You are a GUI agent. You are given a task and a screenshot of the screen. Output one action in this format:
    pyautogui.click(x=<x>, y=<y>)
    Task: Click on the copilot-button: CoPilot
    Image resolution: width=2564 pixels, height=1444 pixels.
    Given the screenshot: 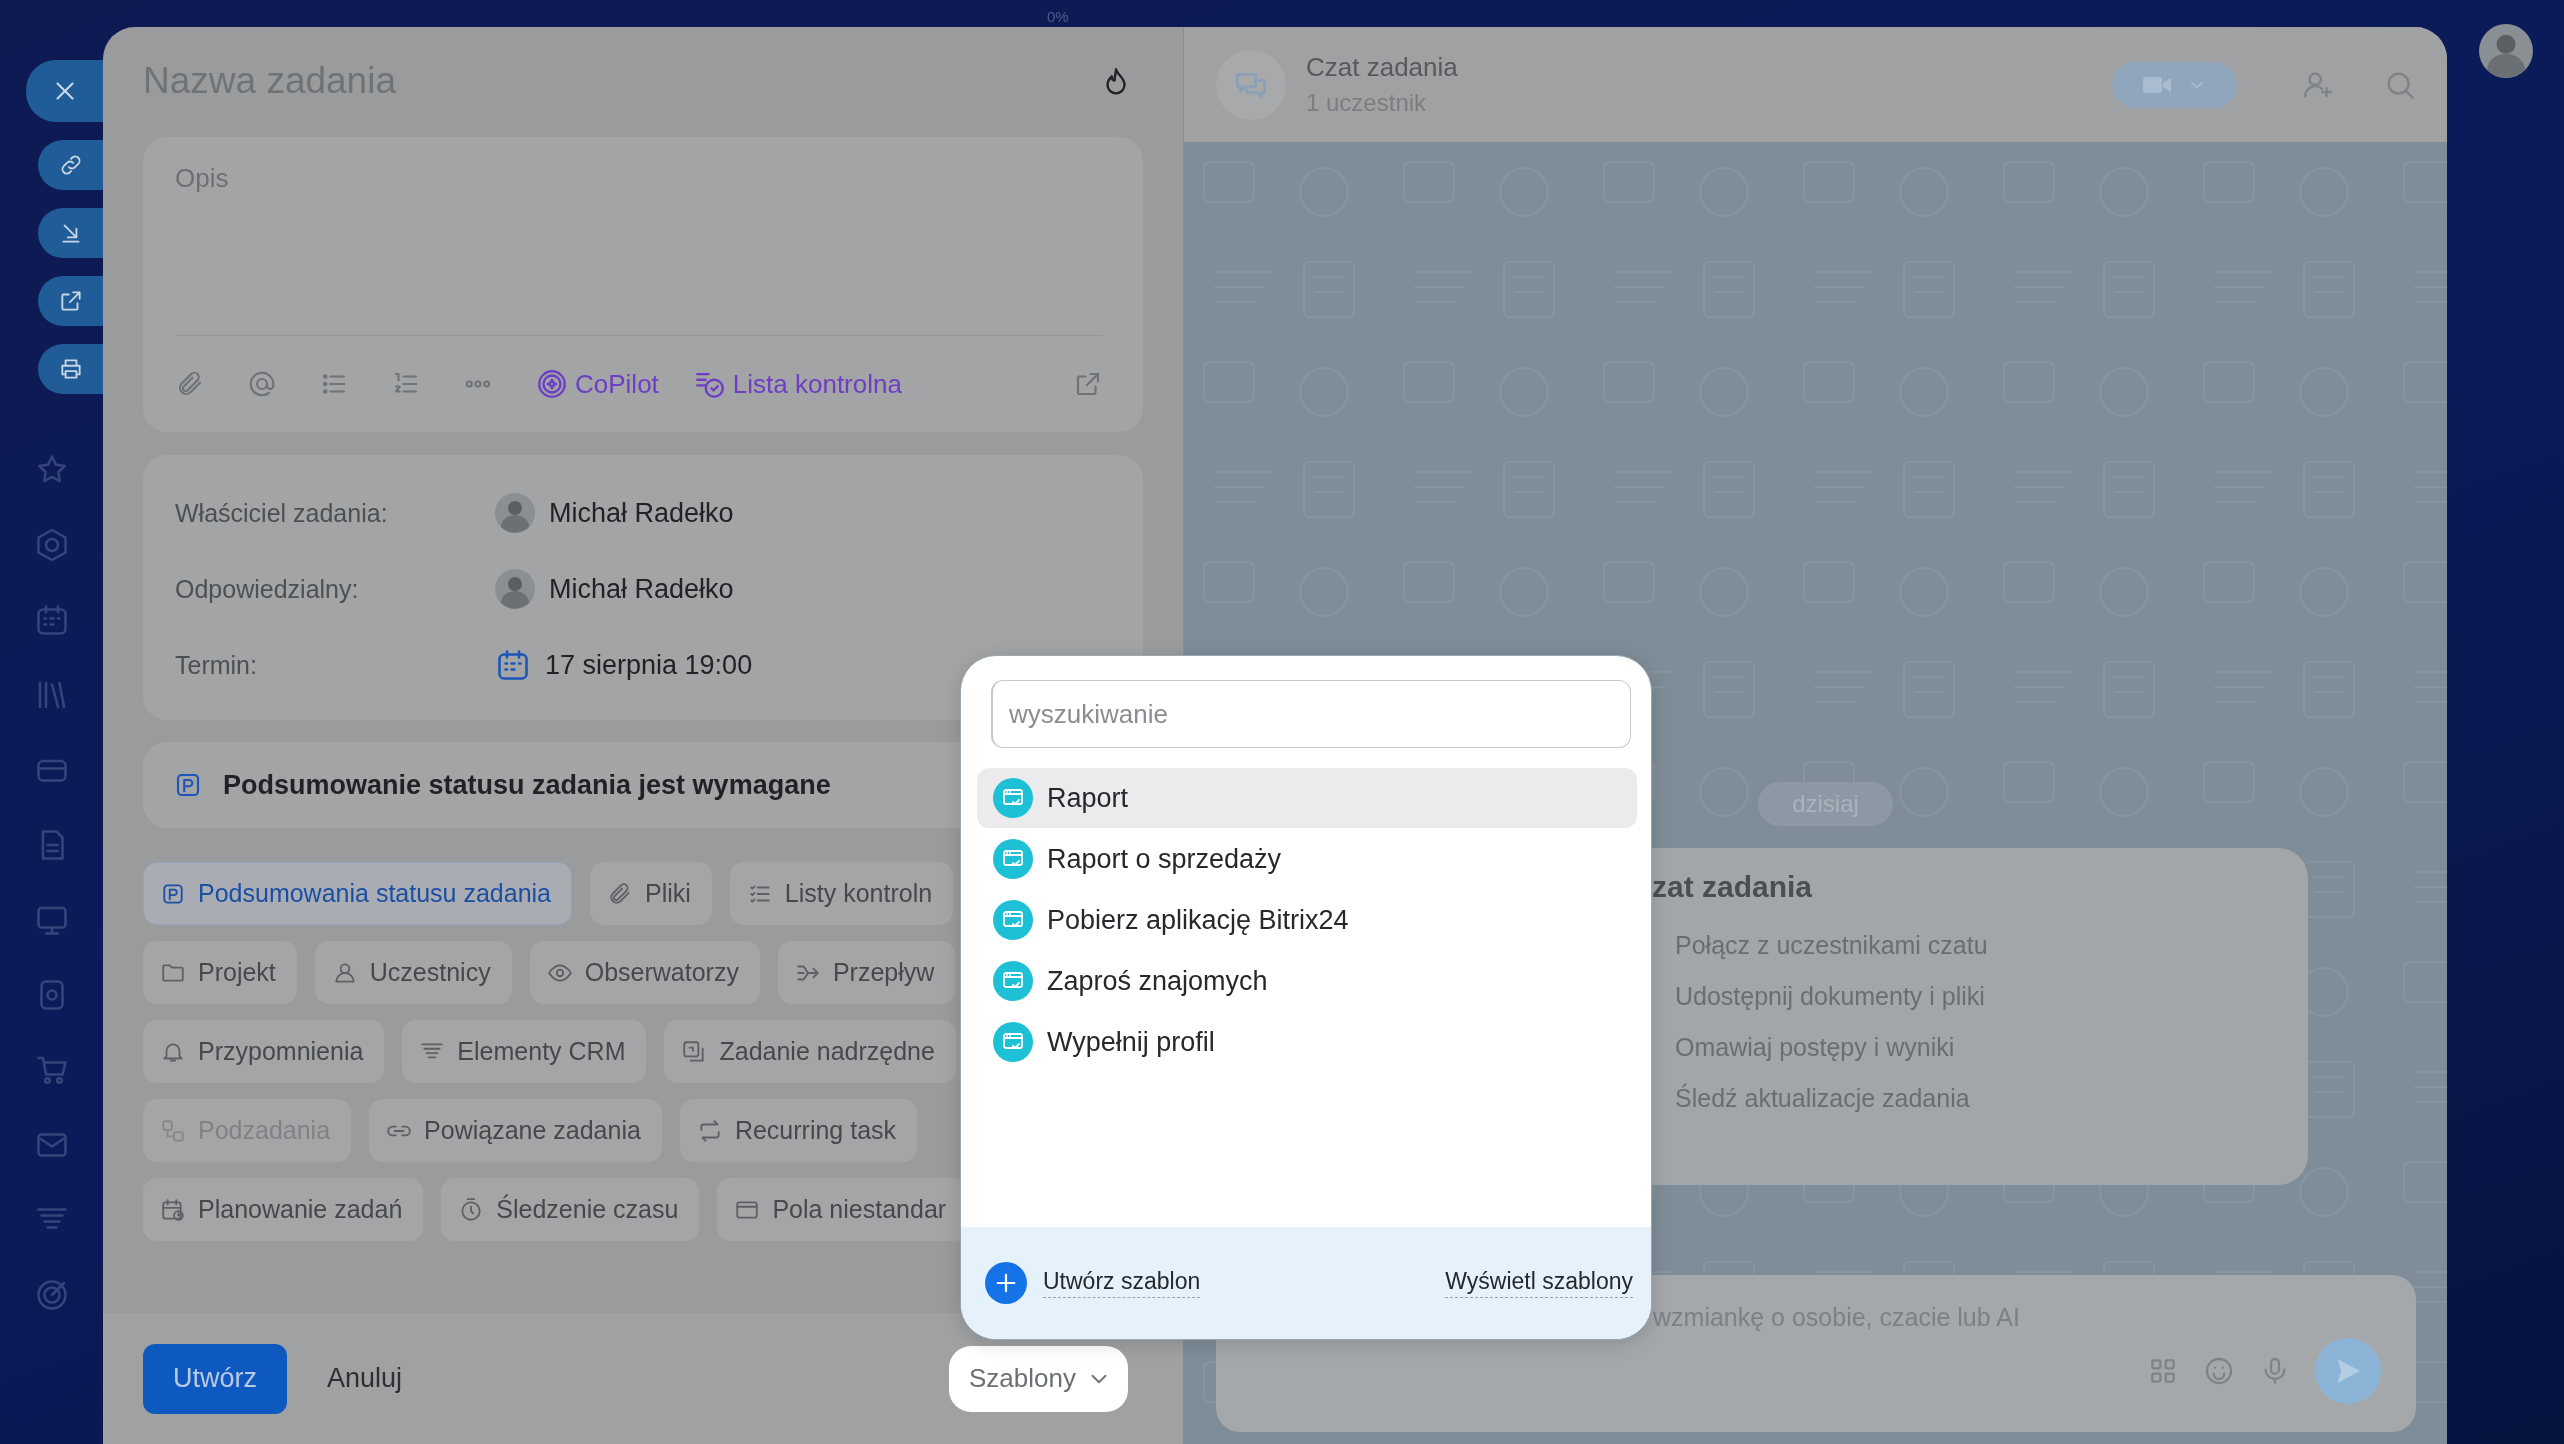 What is the action you would take?
    pyautogui.click(x=597, y=384)
    